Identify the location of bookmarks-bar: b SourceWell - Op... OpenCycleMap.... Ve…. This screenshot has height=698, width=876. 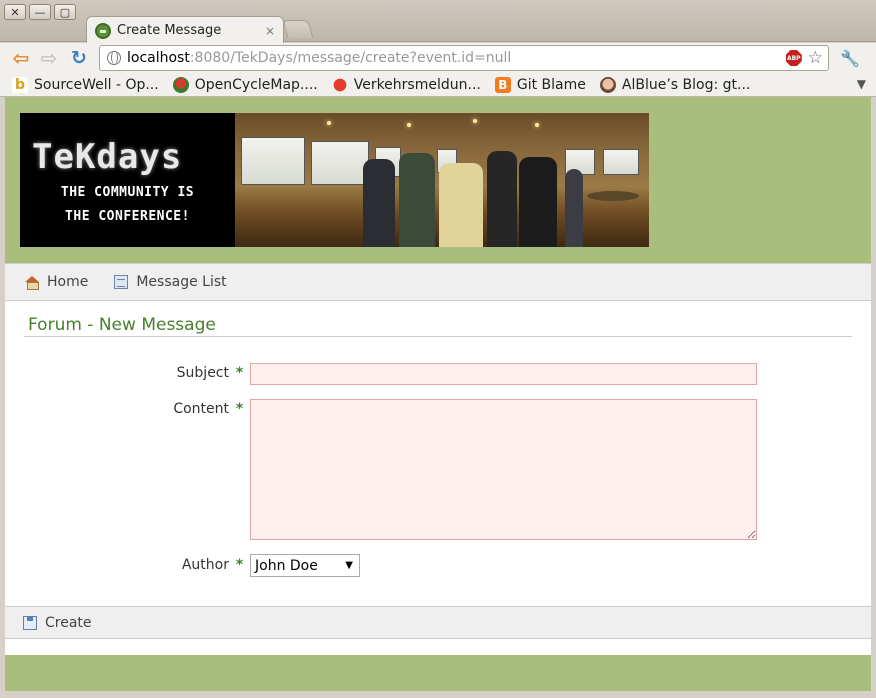
(438, 85).